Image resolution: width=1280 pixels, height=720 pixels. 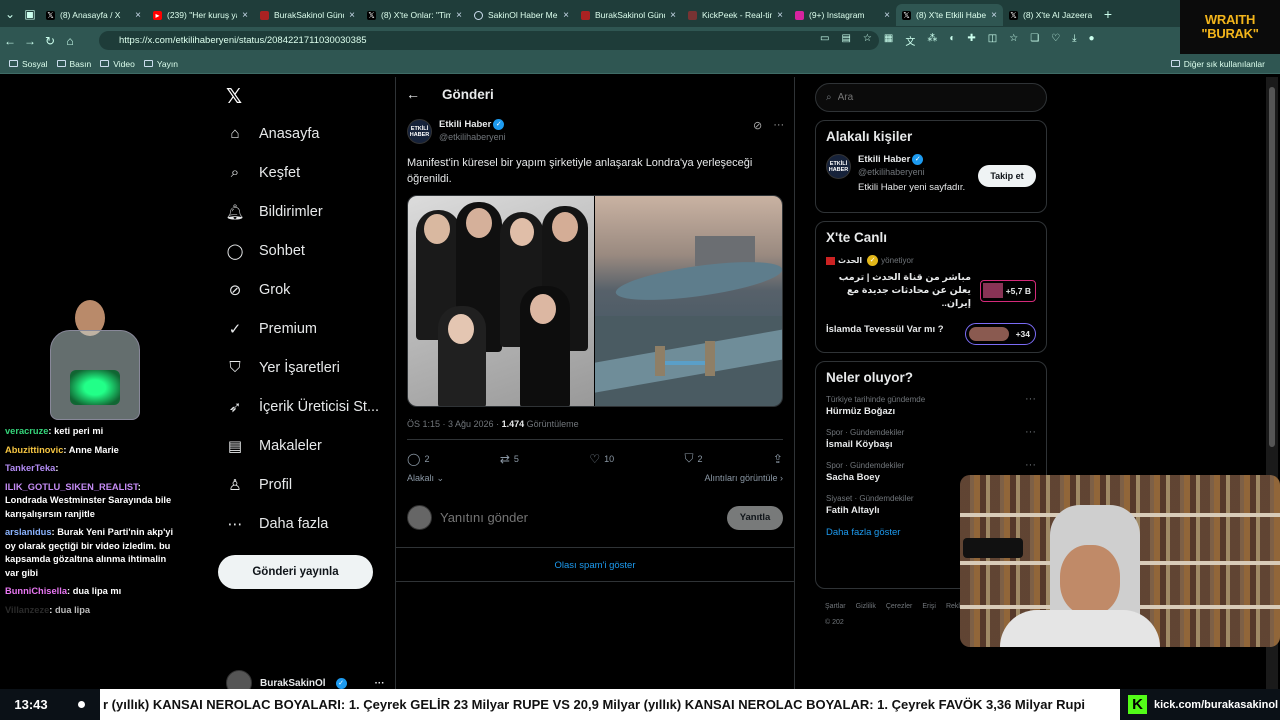 I want to click on bookmark-folder: Yayın, so click(x=160, y=64).